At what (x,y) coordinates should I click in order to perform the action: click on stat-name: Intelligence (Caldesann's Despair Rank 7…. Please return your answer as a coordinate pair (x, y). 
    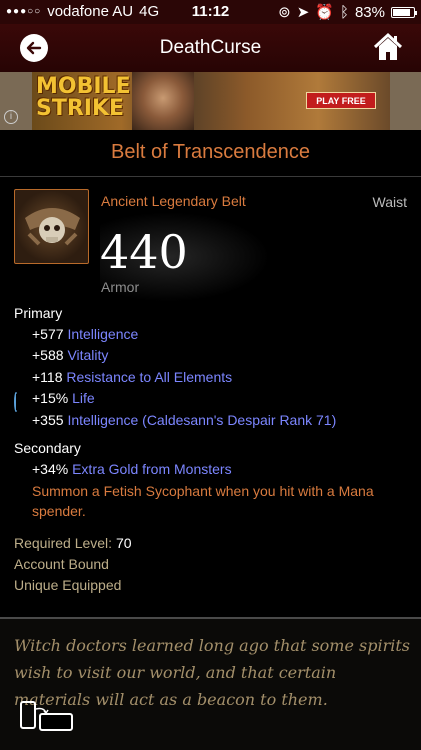
    Looking at the image, I should click on (202, 420).